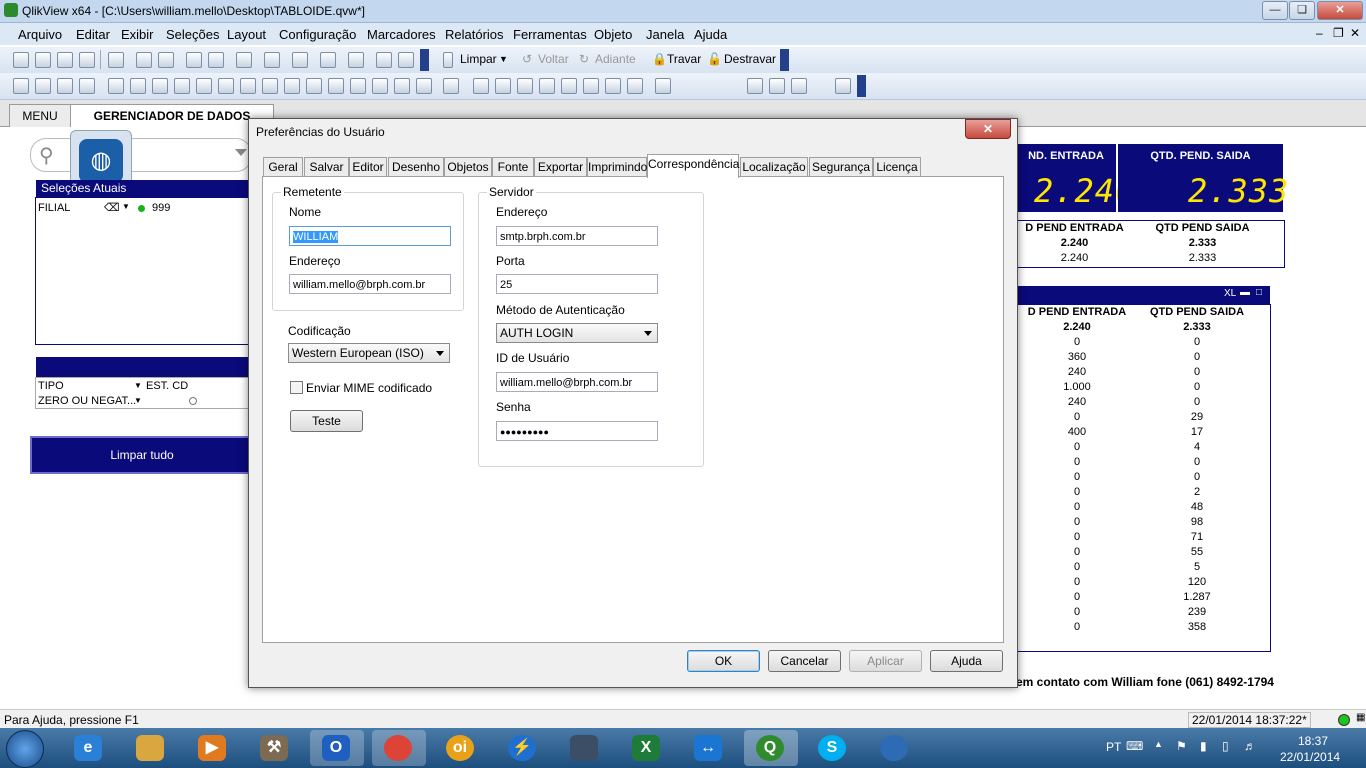 This screenshot has height=768, width=1366. Describe the element at coordinates (1113, 747) in the screenshot. I see `language-indicator: PT` at that location.